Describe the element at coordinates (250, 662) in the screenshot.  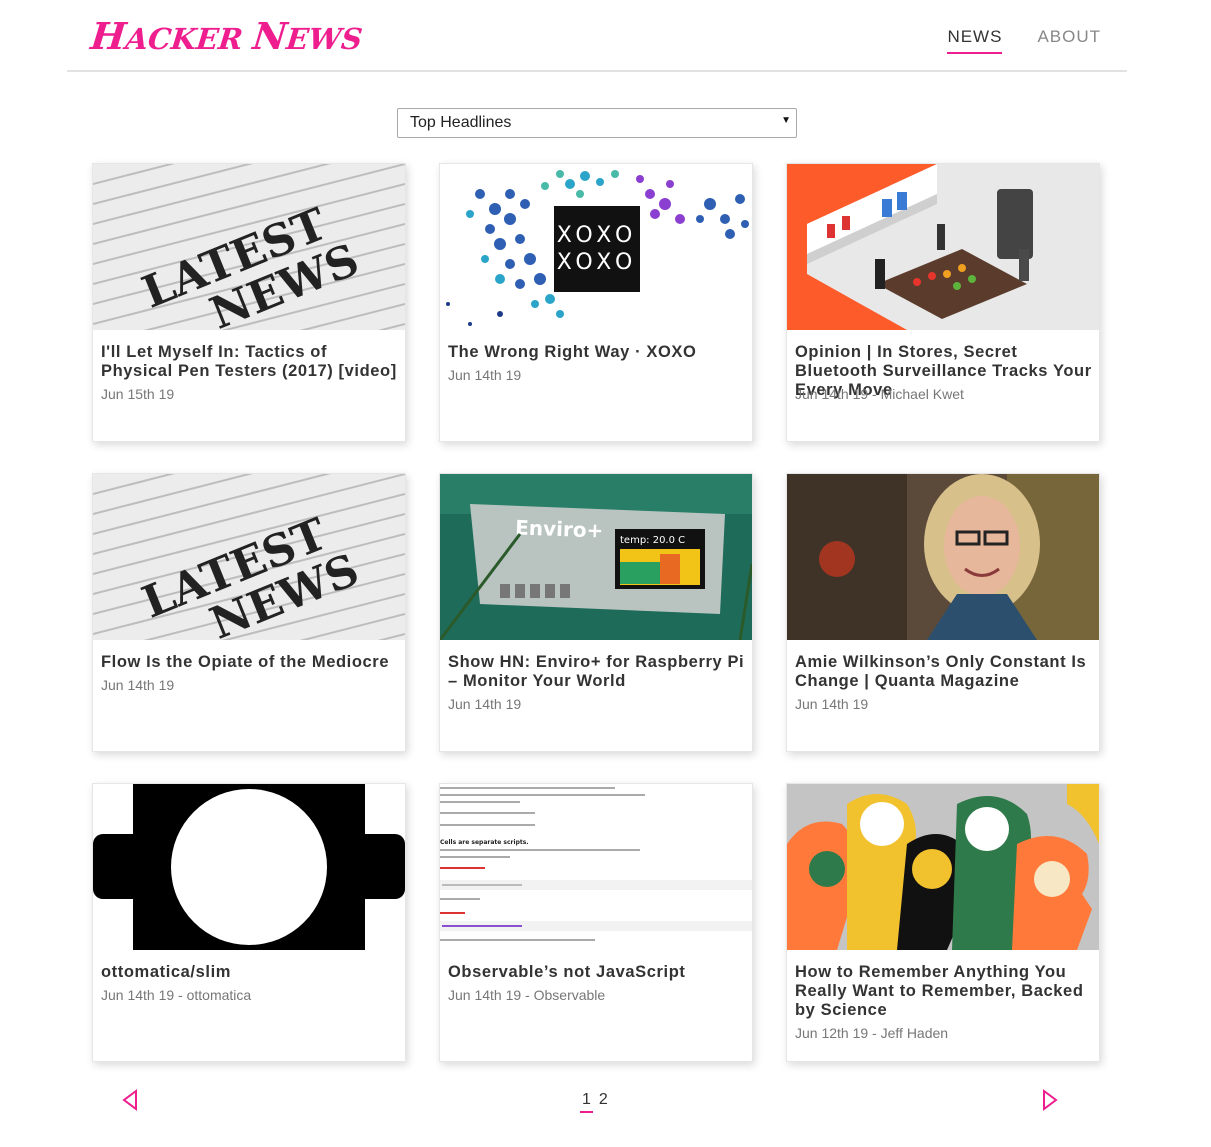
I see `article-title: Flow Is the Opiate of the Mediocre` at that location.